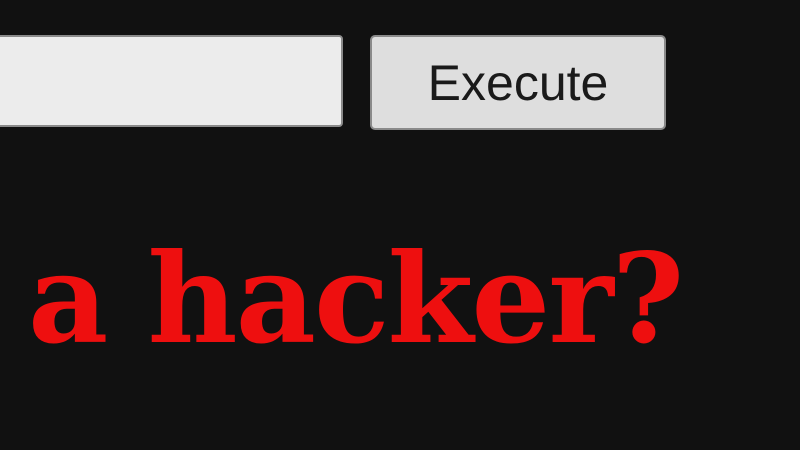  What do you see at coordinates (171, 81) in the screenshot?
I see `command-input` at bounding box center [171, 81].